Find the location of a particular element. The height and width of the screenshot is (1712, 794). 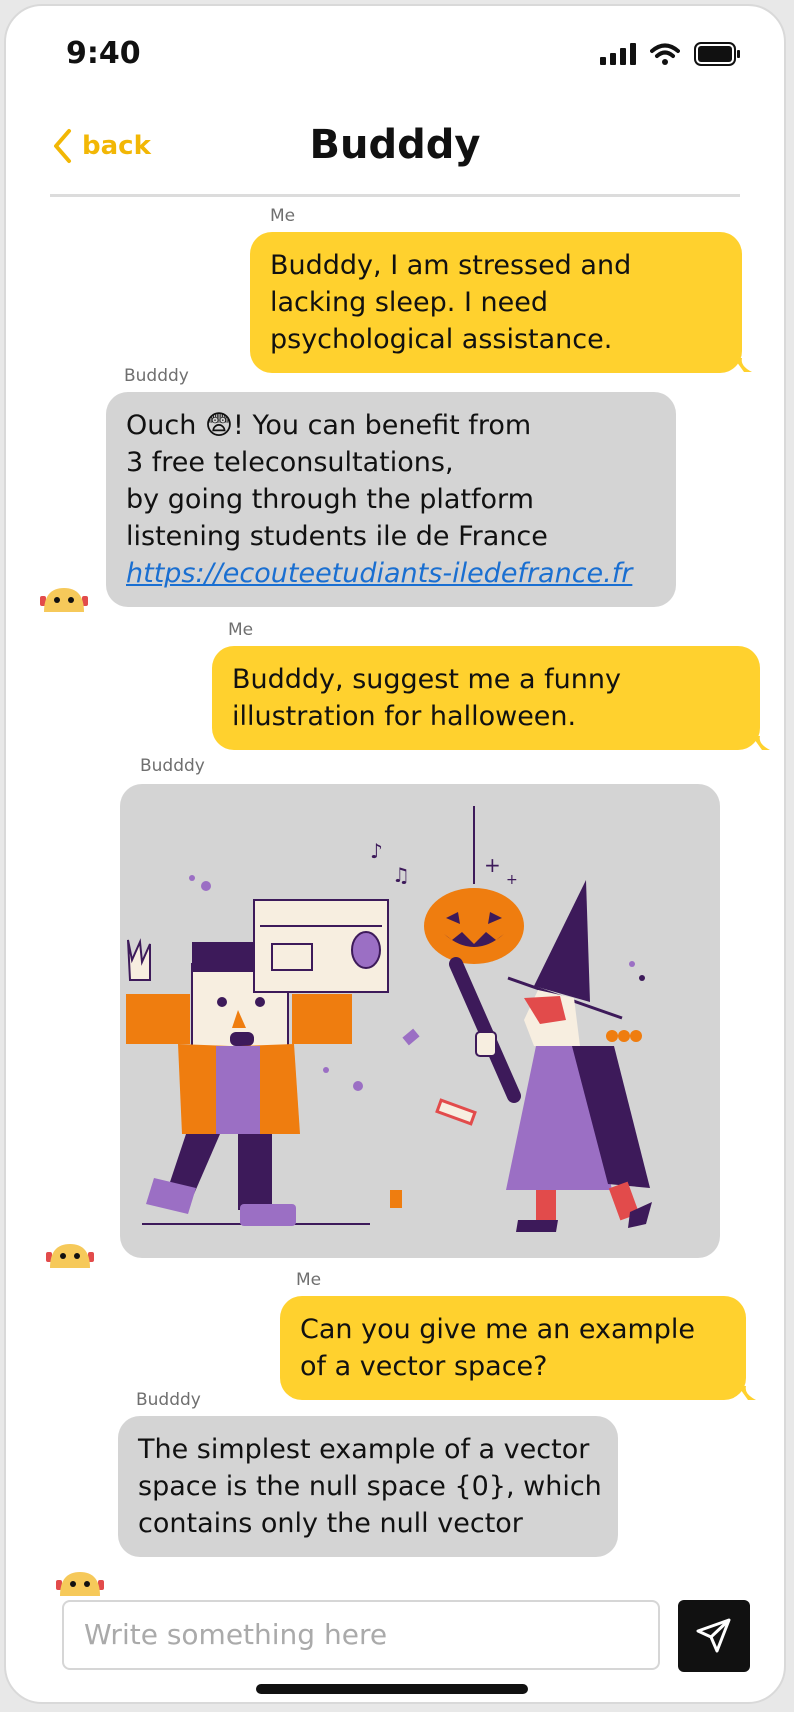

status-time: 9:40 is located at coordinates (103, 53).